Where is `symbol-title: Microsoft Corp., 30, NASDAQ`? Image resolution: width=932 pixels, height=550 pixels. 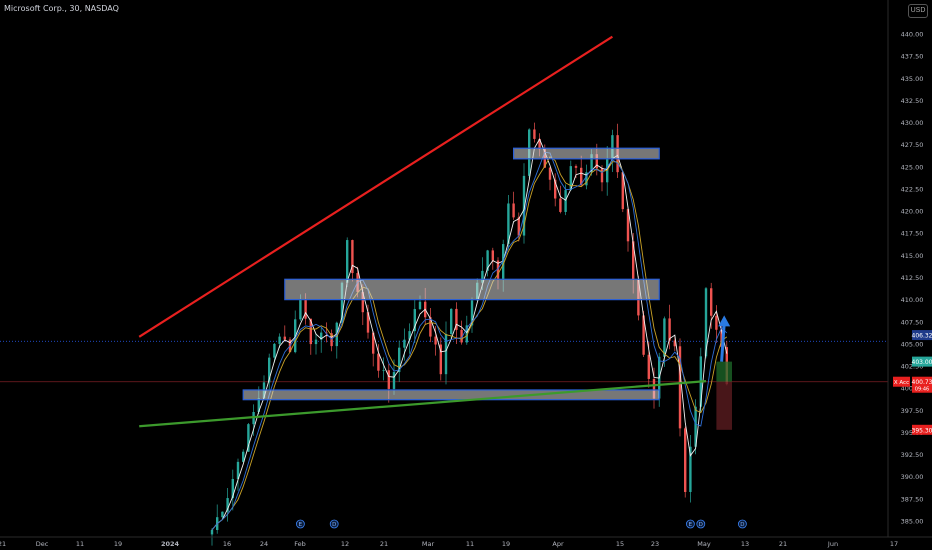
symbol-title: Microsoft Corp., 30, NASDAQ is located at coordinates (61, 8).